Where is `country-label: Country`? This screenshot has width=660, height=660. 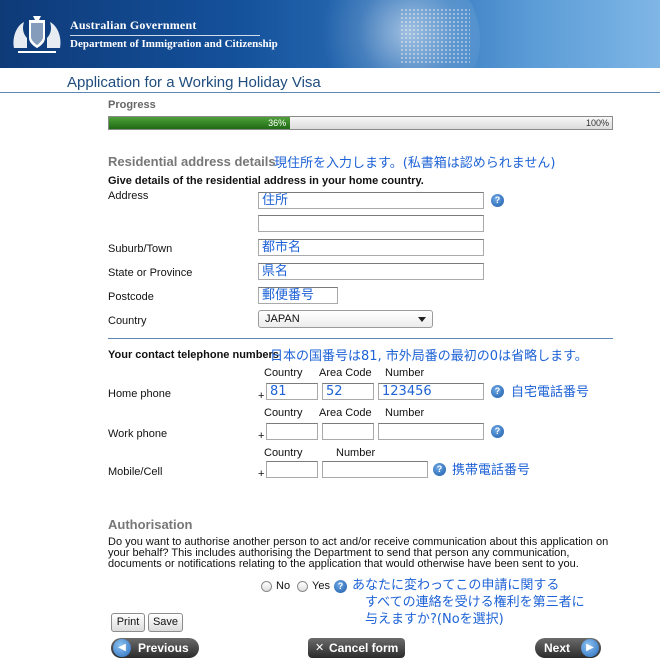 country-label: Country is located at coordinates (127, 321).